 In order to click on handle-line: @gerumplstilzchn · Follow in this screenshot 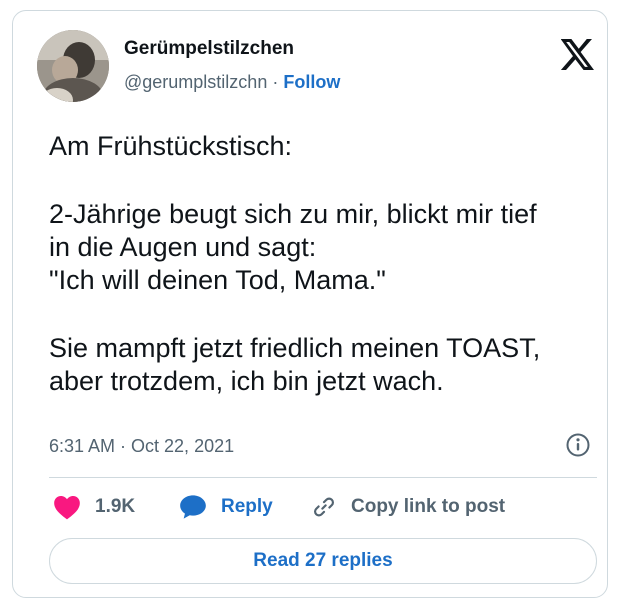, I will do `click(232, 82)`.